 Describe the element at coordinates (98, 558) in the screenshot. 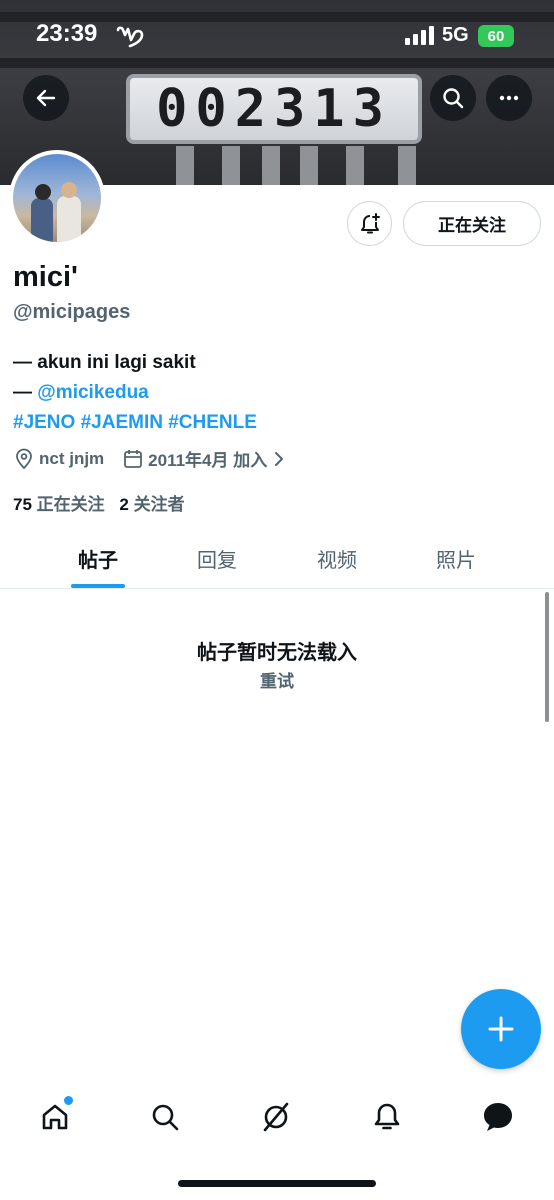

I see `tab-posts: 帖子` at that location.